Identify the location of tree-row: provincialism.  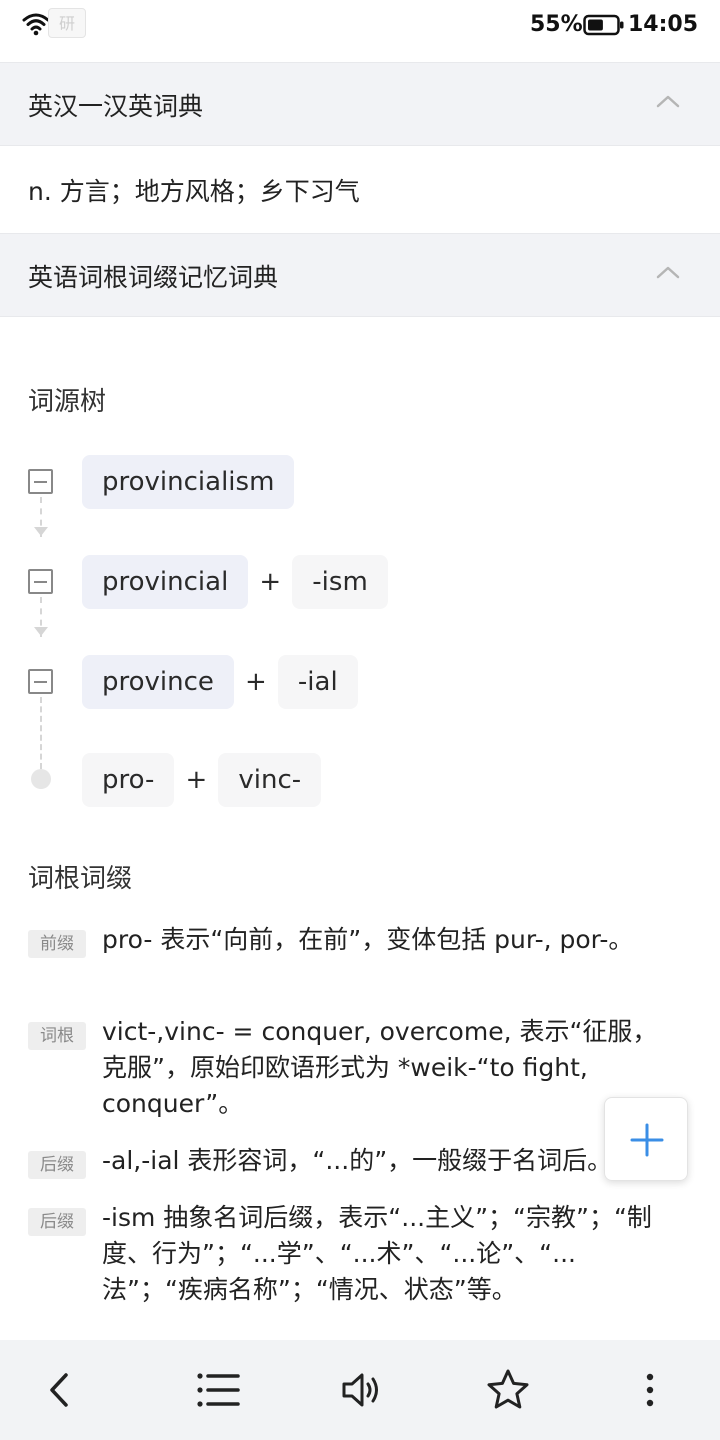
(188, 482).